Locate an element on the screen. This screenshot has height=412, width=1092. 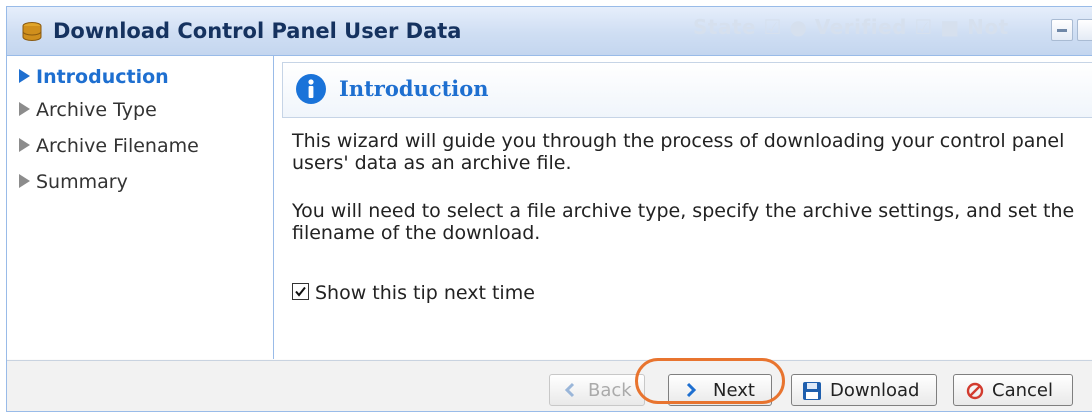
nav-step-label: Archive Type is located at coordinates (96, 110).